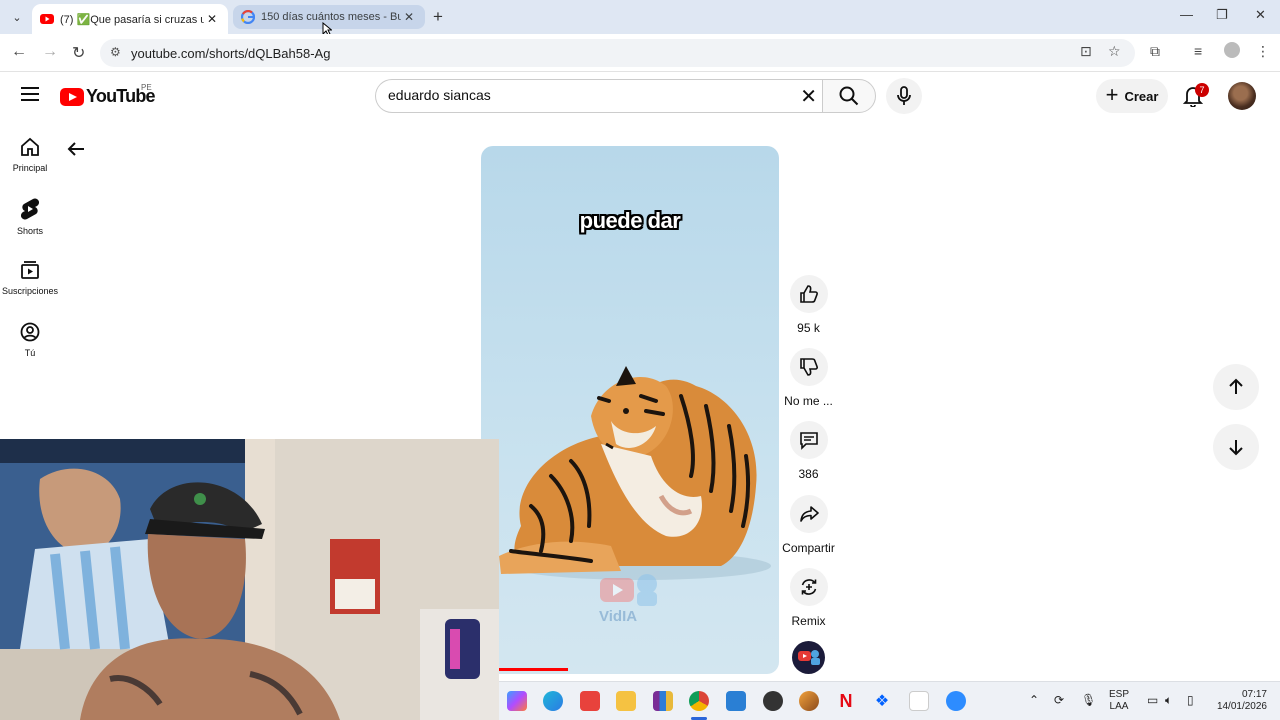  What do you see at coordinates (30, 332) in the screenshot?
I see `you-icon` at bounding box center [30, 332].